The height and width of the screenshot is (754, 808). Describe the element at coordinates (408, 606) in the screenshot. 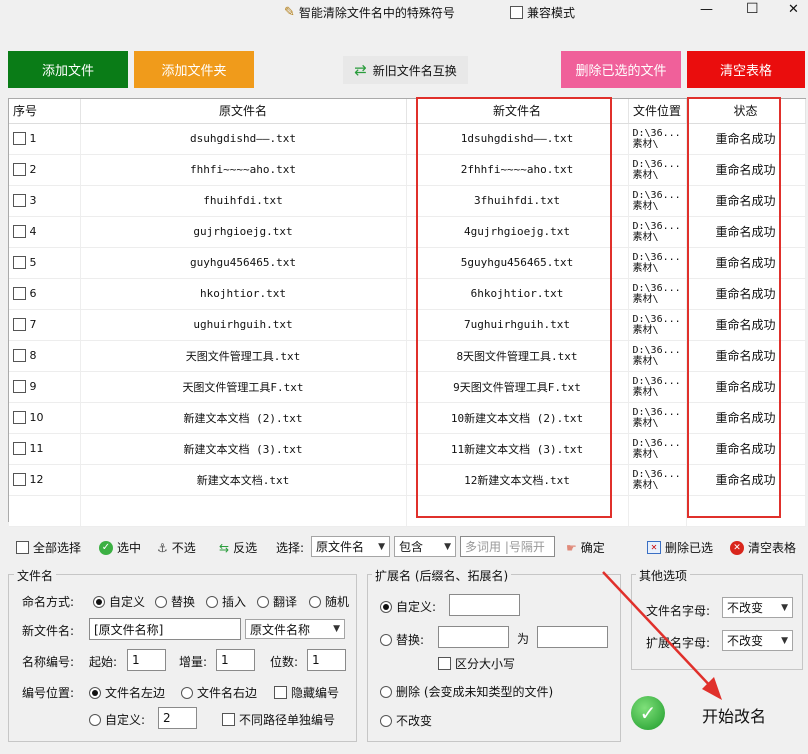

I see `ext-custom-radio: 自定义:` at that location.